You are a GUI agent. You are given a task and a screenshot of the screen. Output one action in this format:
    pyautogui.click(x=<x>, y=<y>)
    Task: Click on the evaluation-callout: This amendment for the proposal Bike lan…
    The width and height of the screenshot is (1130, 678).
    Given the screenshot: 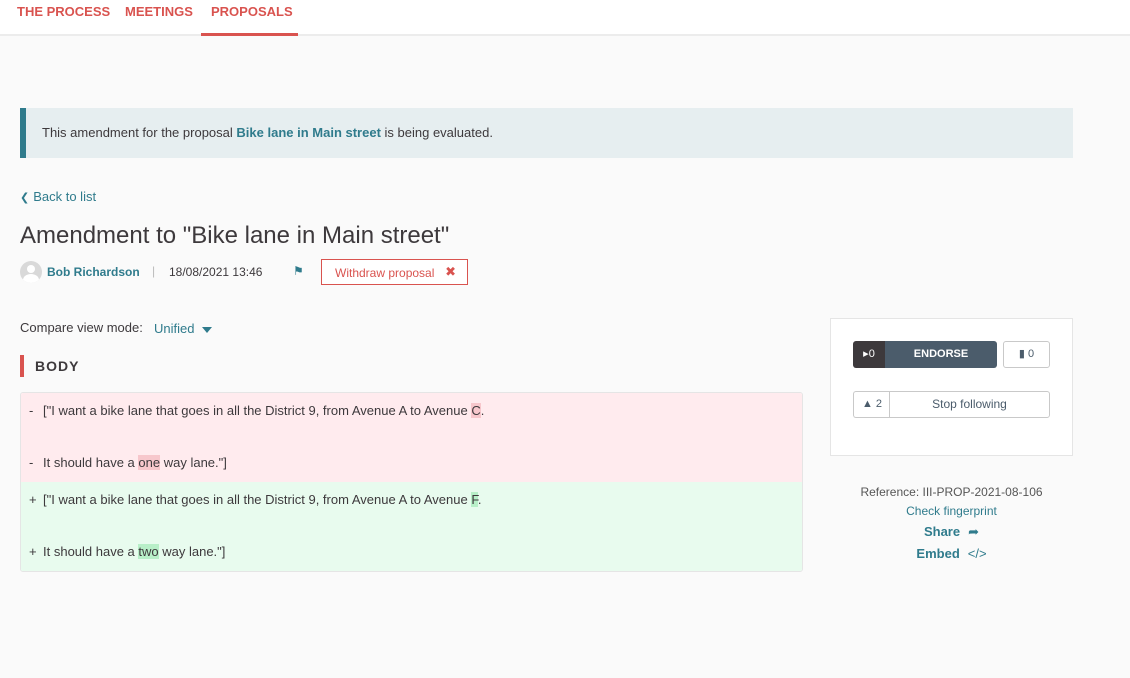 What is the action you would take?
    pyautogui.click(x=546, y=133)
    